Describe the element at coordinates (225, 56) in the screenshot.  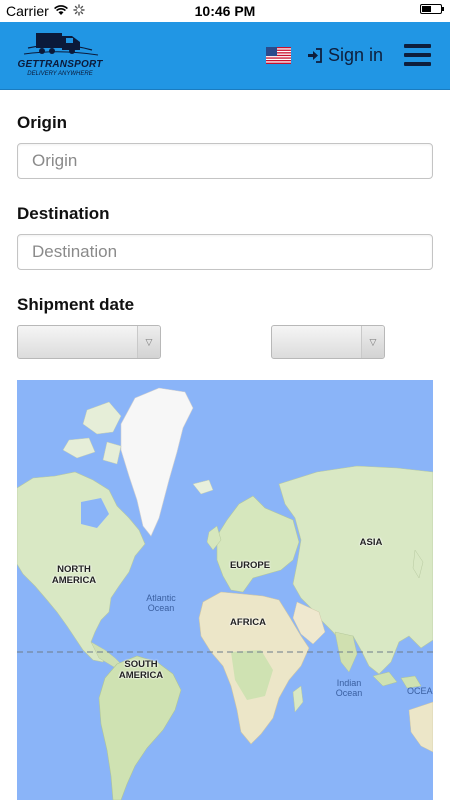
I see `app-header: GETTRANSPORT DELIVERY ANYWHERE Sign in` at that location.